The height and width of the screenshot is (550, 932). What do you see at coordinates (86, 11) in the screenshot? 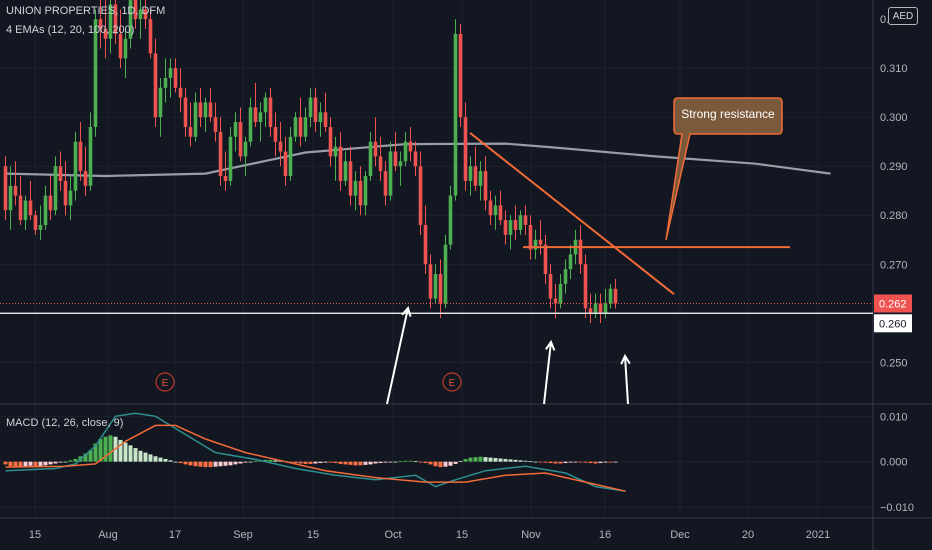
I see `symbol-legend: UNION PROPERTIES, 1D, DFM` at bounding box center [86, 11].